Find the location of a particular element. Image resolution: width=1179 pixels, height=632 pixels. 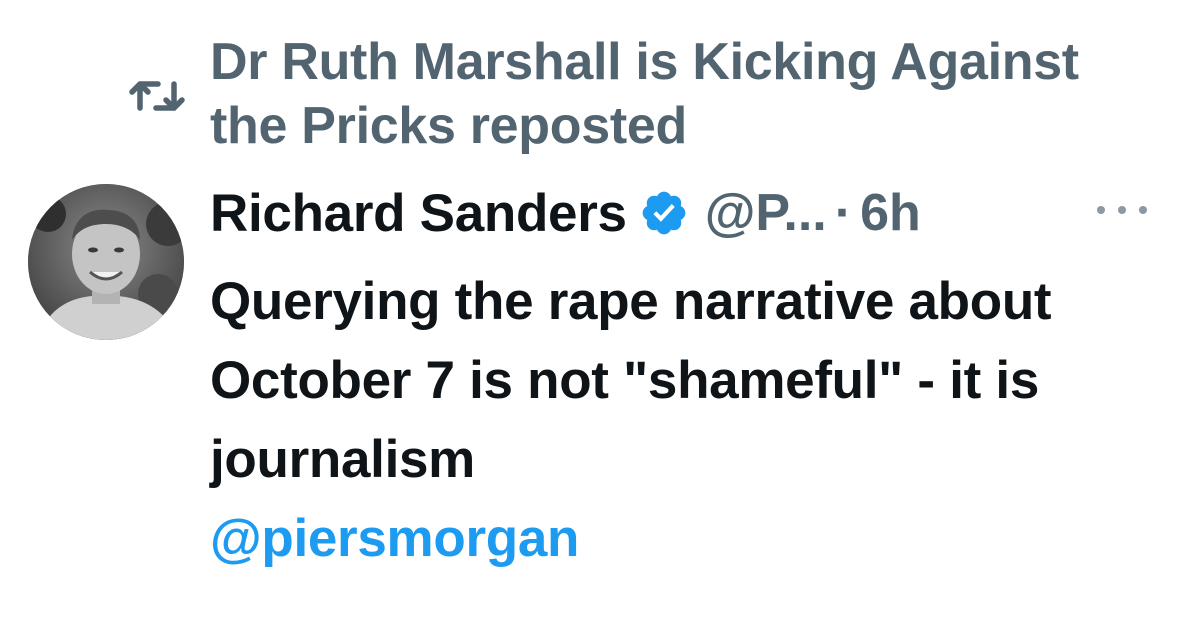

verified-badge-icon is located at coordinates (664, 213).